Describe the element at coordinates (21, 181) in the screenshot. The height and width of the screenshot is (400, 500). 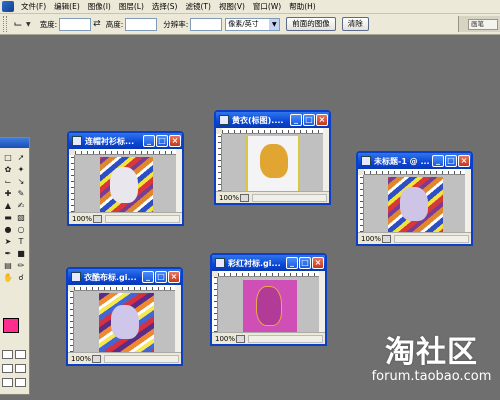
I see `slice-icon: ↘` at that location.